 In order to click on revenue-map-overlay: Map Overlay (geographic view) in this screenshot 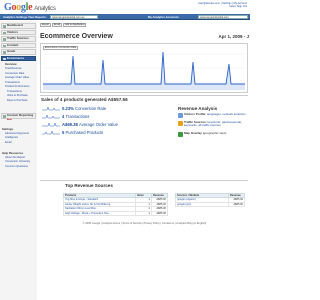, I will do `click(213, 134)`.